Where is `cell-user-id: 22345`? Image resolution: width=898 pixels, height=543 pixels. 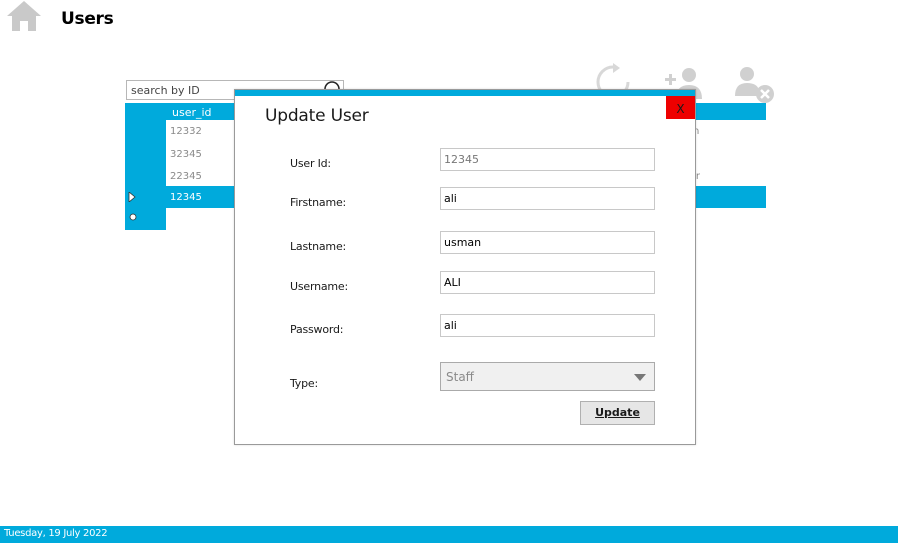
cell-user-id: 22345 is located at coordinates (186, 176).